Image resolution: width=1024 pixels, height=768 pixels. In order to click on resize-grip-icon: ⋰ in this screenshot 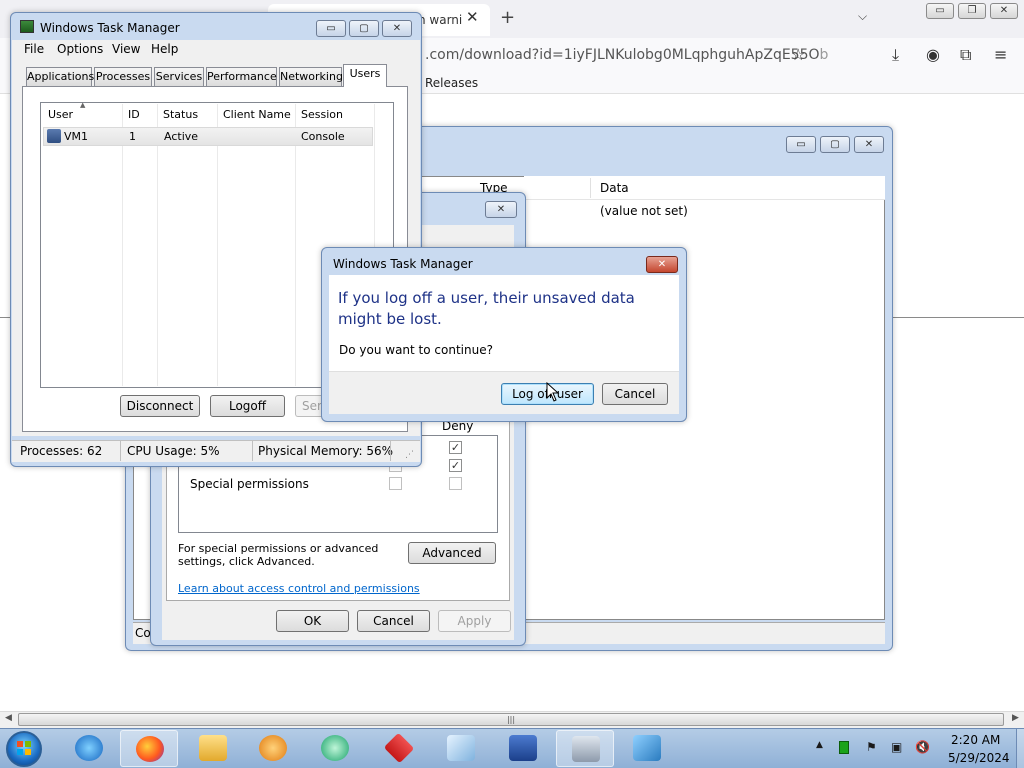, I will do `click(409, 455)`.